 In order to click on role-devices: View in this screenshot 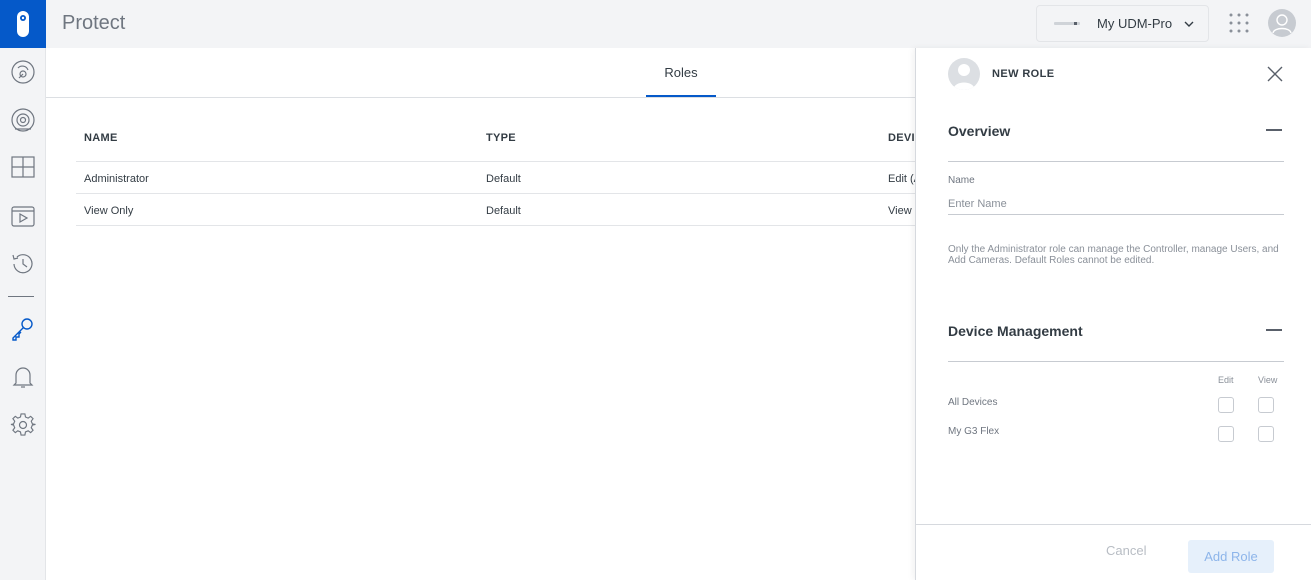, I will do `click(900, 211)`.